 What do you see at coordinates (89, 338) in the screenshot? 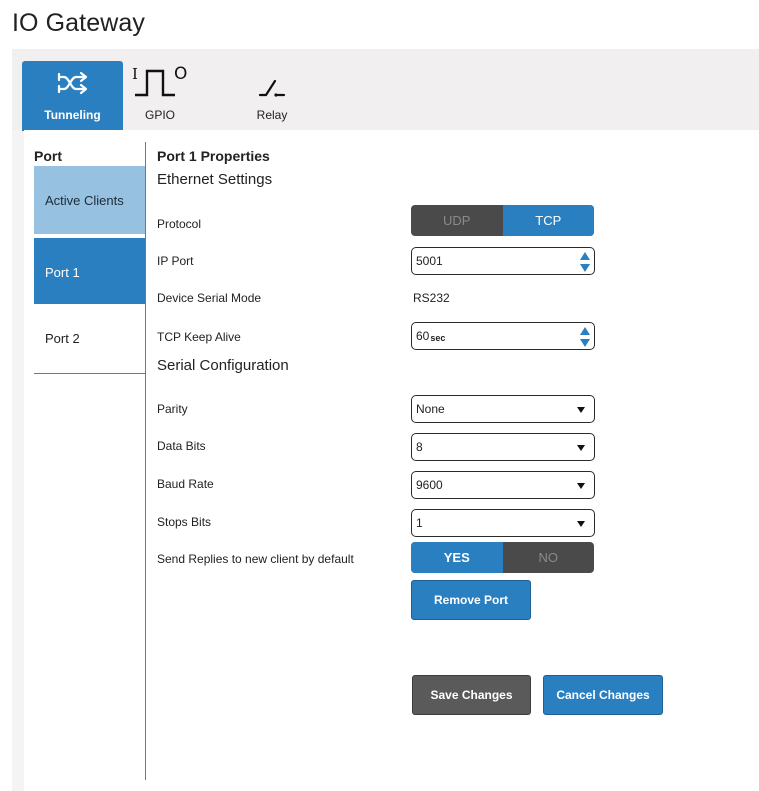
I see `sidebar-item-port-2: Port 2` at bounding box center [89, 338].